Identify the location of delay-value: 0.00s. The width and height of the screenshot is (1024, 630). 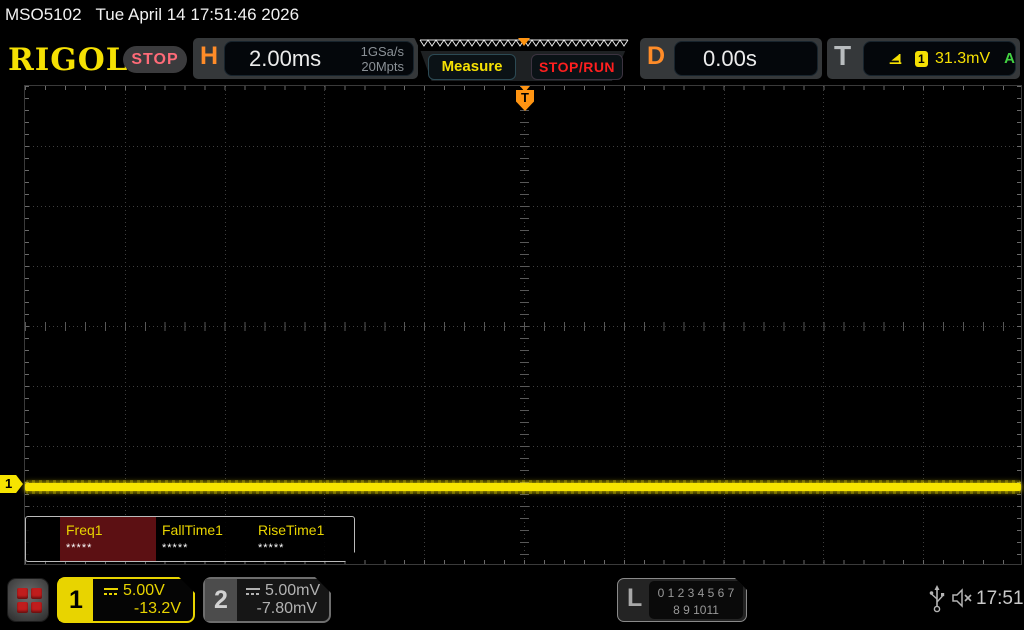
(730, 58).